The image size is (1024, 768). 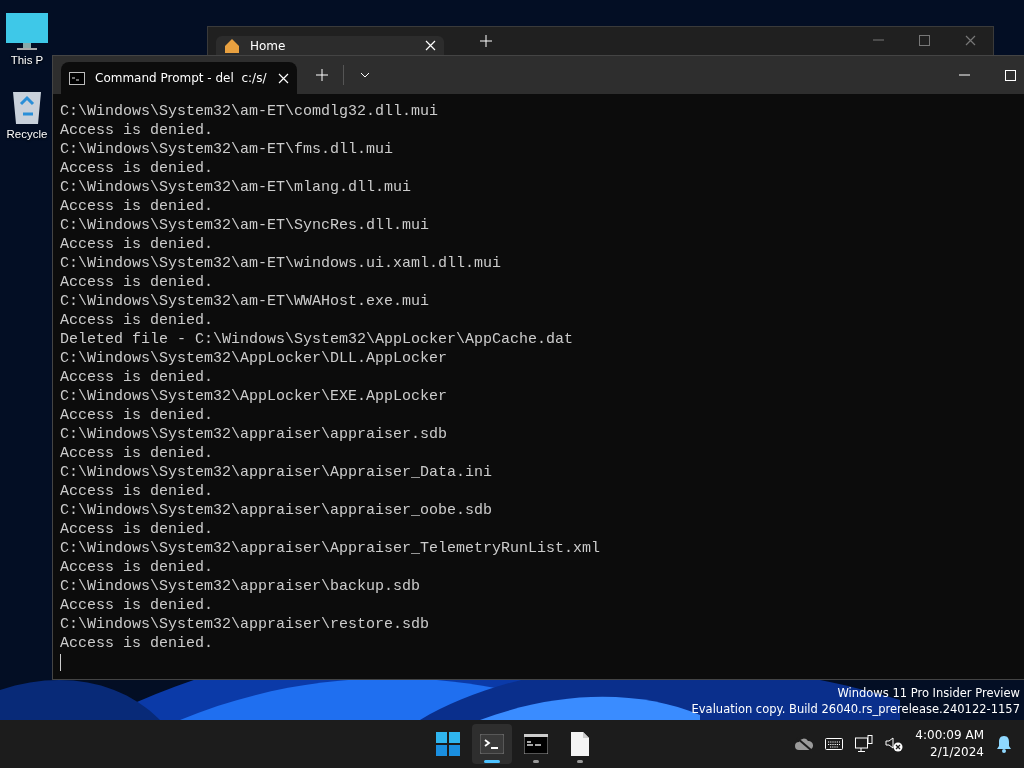 I want to click on console-output-line: C:\Windows\System32\am-ET\SyncRes.dll.mui, so click(x=245, y=225).